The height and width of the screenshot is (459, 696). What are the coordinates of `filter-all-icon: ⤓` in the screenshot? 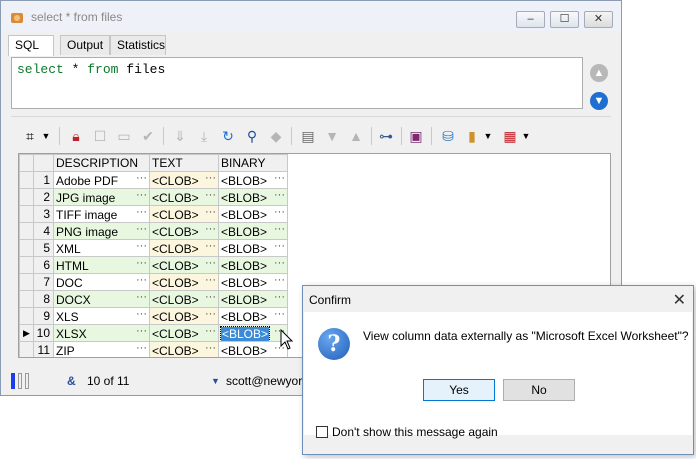 It's located at (204, 136).